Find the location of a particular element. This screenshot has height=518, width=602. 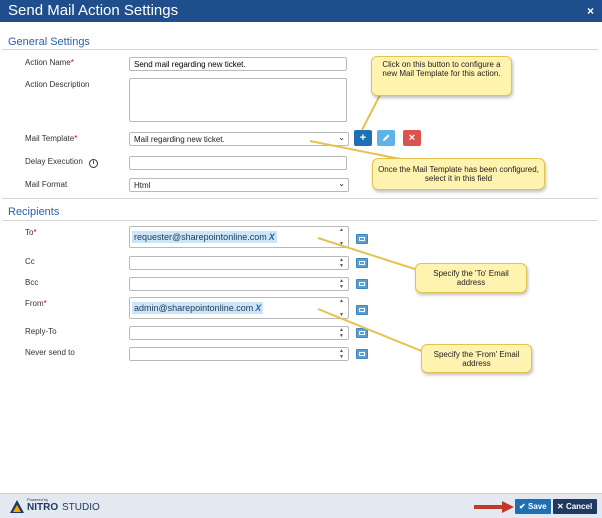

never-send-to-label: Never send to is located at coordinates (50, 352).